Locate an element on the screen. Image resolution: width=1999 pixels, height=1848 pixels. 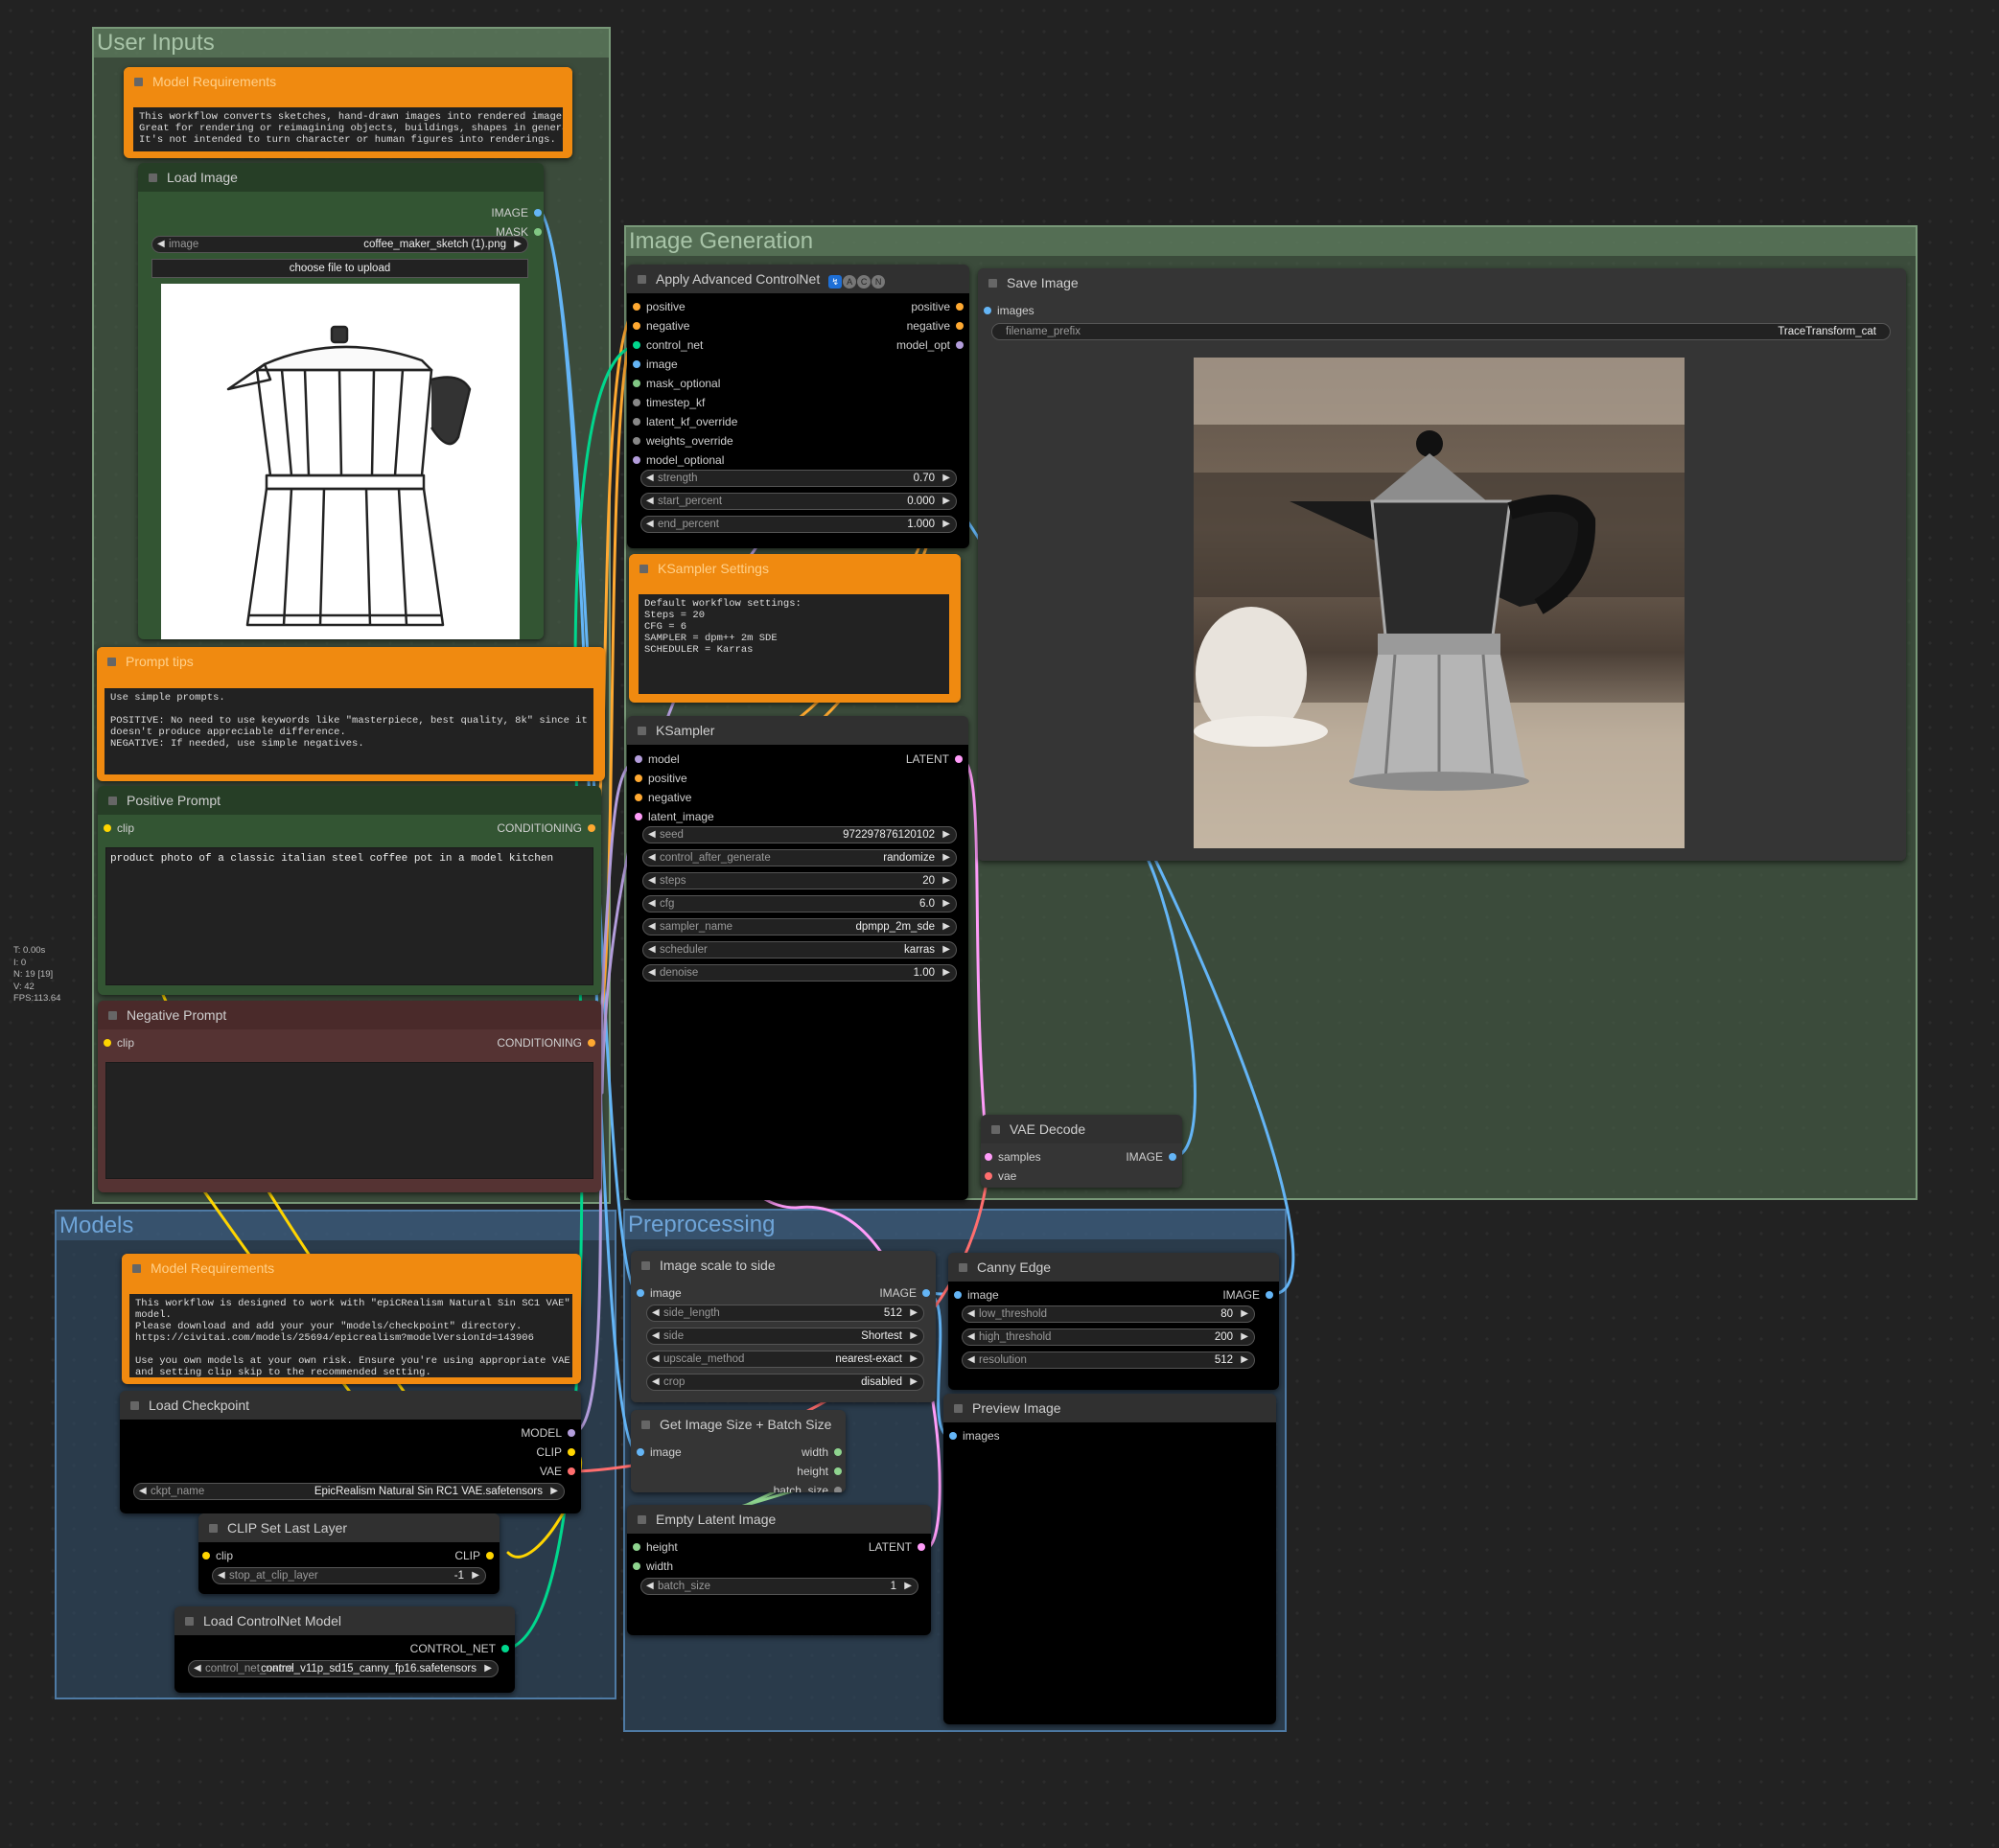
output-latent: LATENT is located at coordinates (934, 759).